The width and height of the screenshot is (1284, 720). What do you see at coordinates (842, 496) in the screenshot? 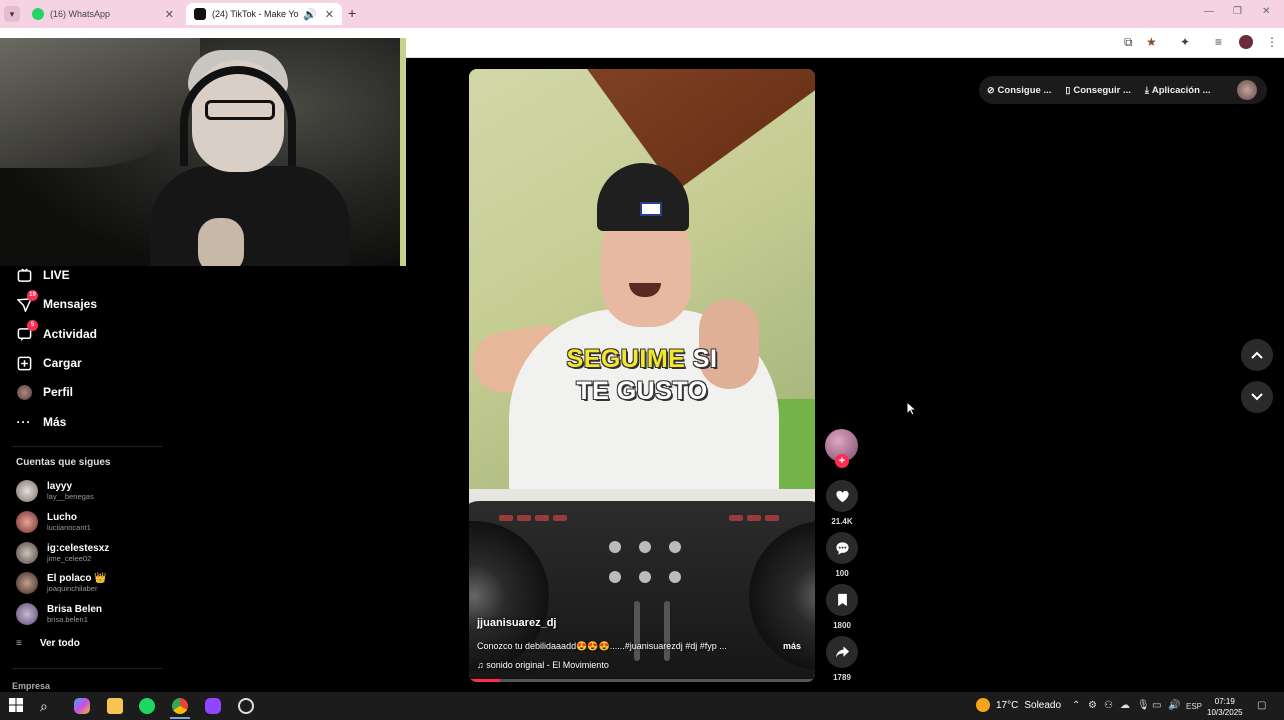
I see `heart-icon` at bounding box center [842, 496].